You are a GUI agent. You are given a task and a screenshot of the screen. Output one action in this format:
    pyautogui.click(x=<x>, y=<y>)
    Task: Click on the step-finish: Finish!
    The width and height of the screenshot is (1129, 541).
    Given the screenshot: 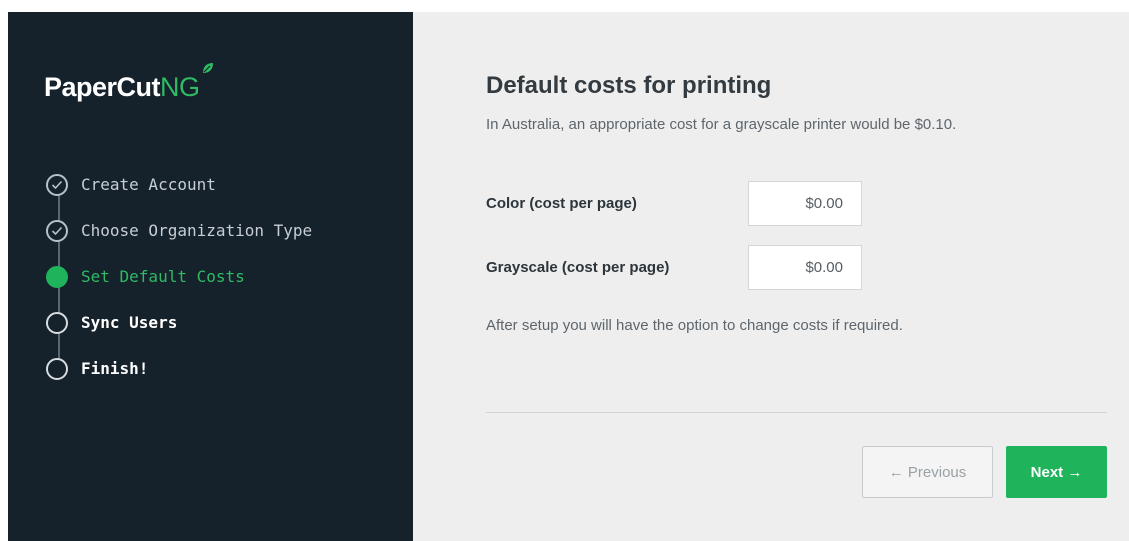 What is the action you would take?
    pyautogui.click(x=179, y=381)
    